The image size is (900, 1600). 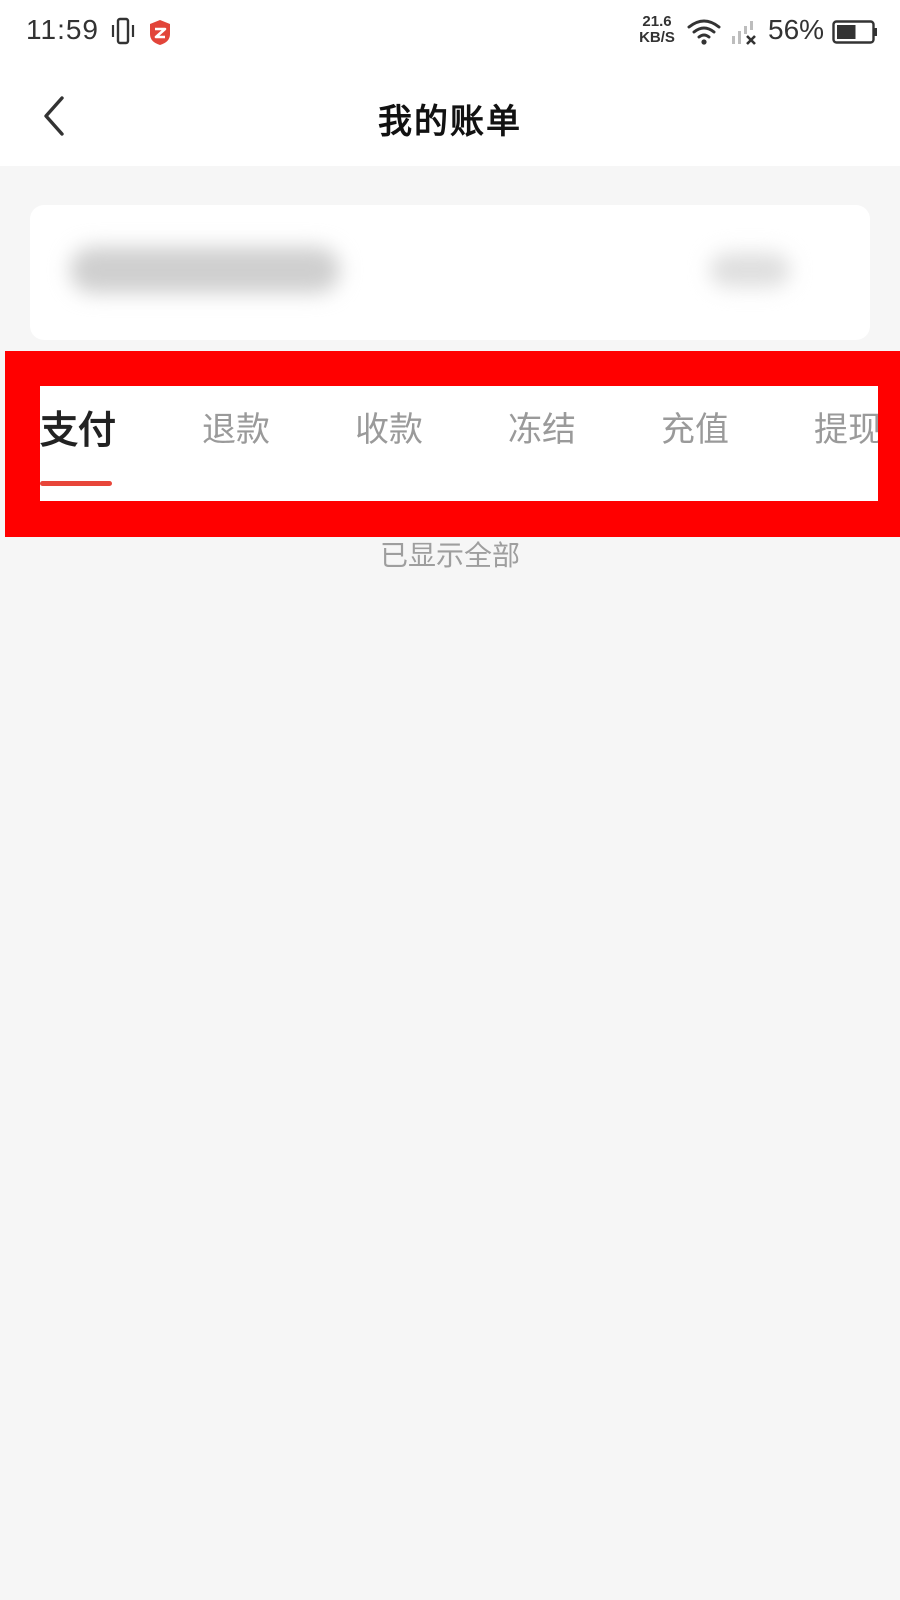 I want to click on active-tab-indicator, so click(x=76, y=483).